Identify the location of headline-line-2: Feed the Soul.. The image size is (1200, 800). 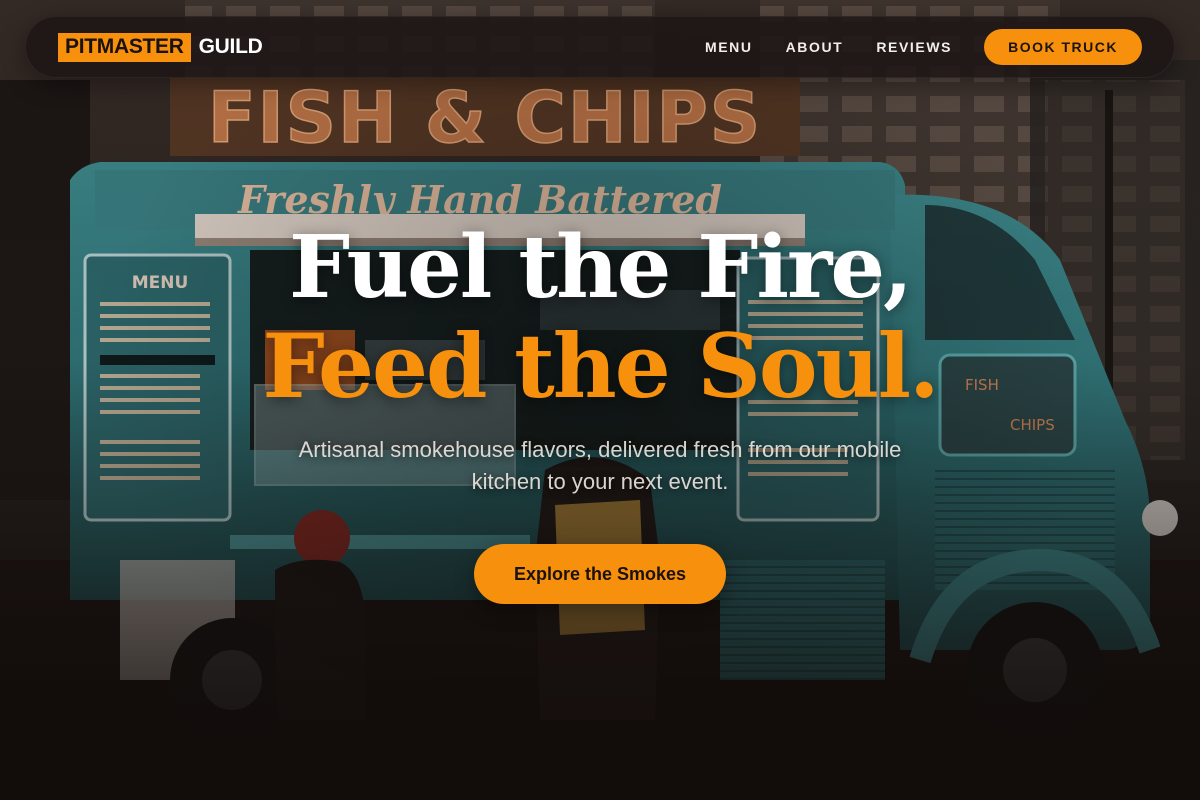
(600, 366).